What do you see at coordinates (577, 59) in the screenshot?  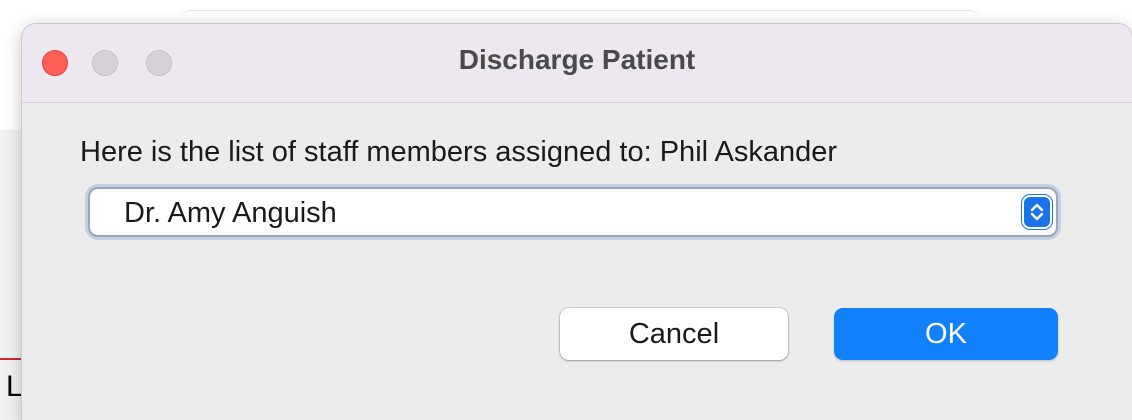 I see `dialog-title: Discharge Patient` at bounding box center [577, 59].